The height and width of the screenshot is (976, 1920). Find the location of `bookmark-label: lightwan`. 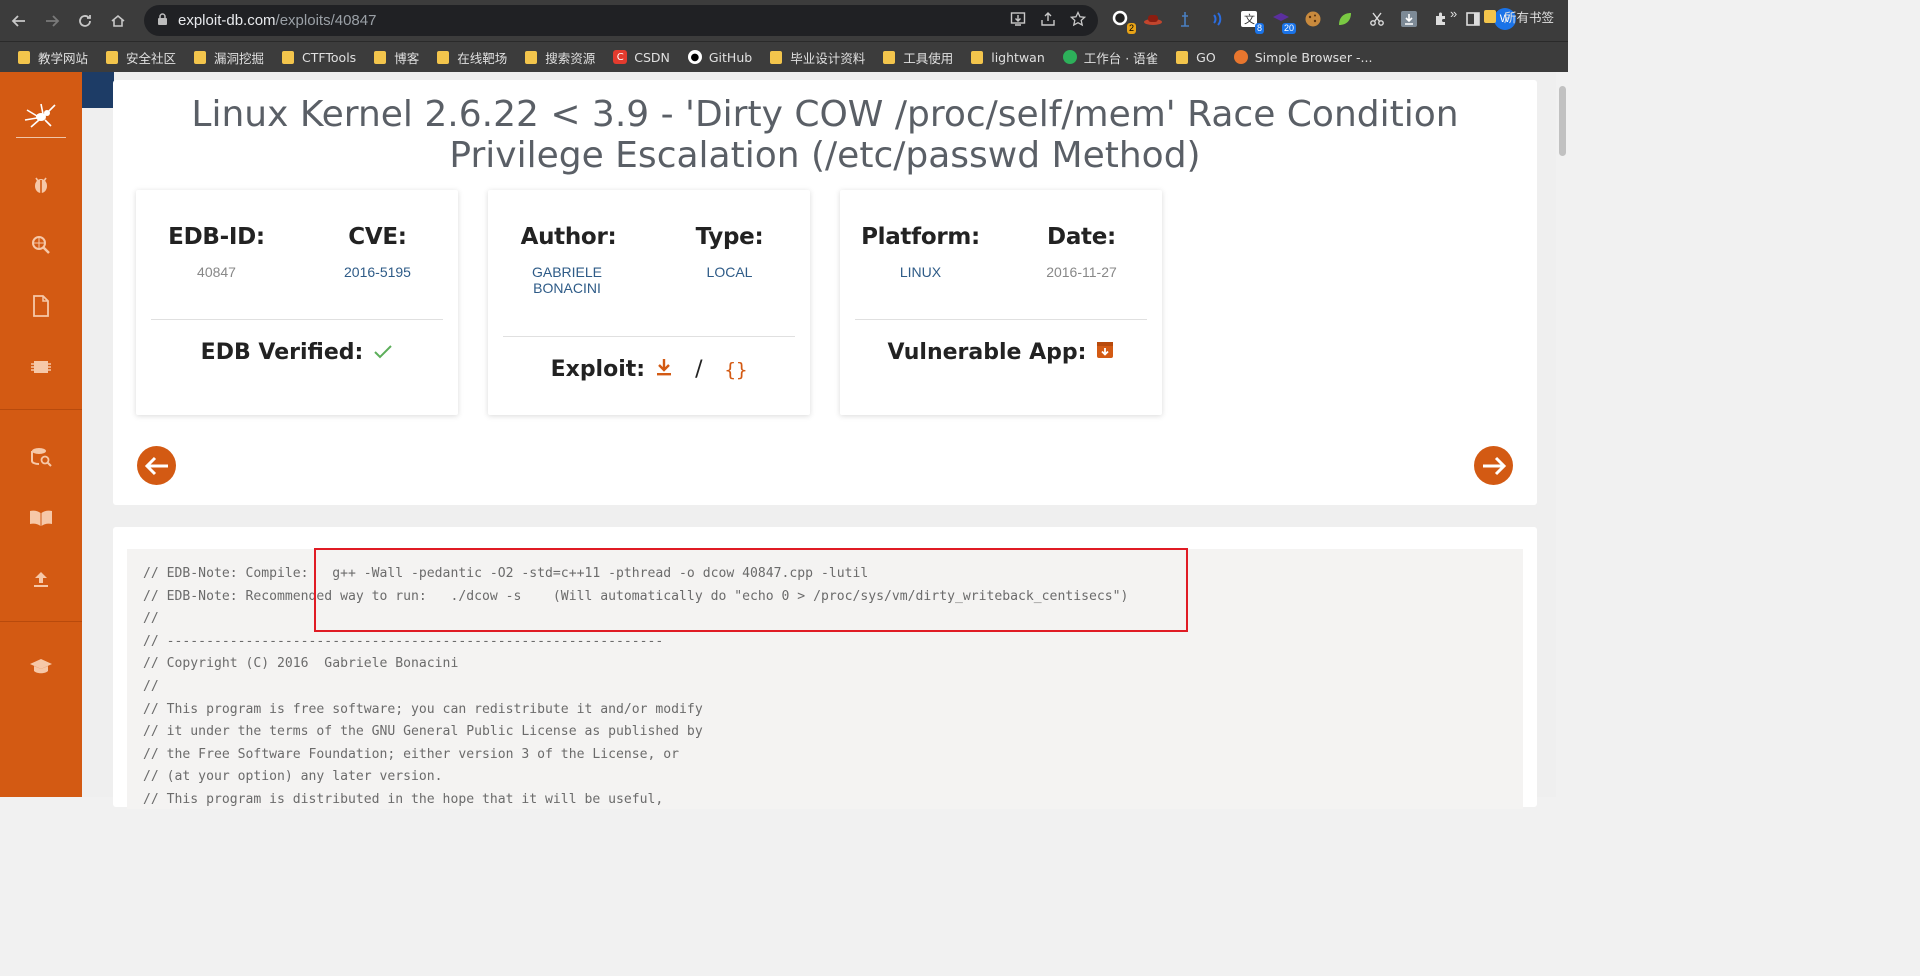

bookmark-label: lightwan is located at coordinates (1018, 57).